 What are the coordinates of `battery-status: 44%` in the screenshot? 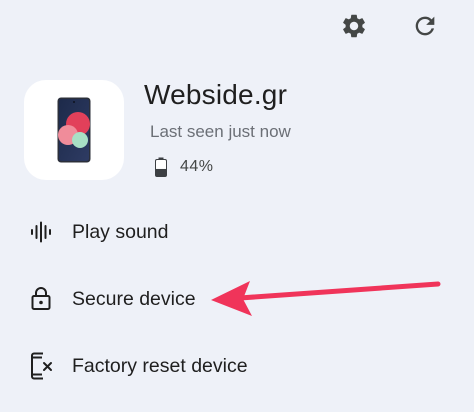 It's located at (184, 167).